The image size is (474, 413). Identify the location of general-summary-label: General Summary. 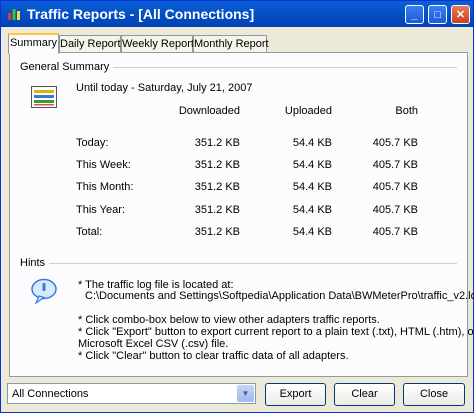
(67, 67).